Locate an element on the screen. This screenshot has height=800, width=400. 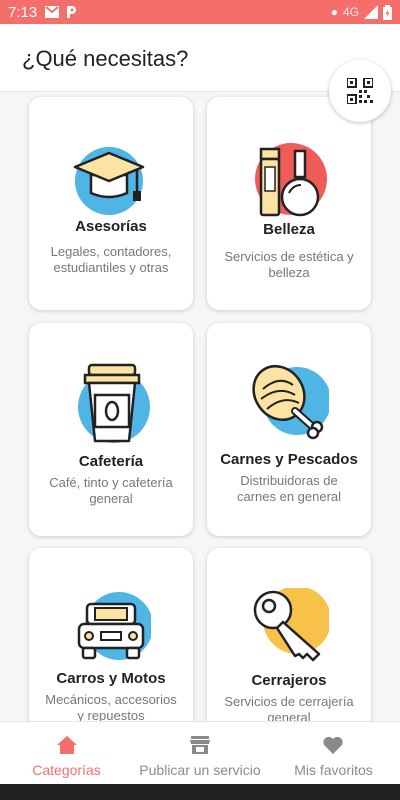
heart-icon is located at coordinates (333, 745).